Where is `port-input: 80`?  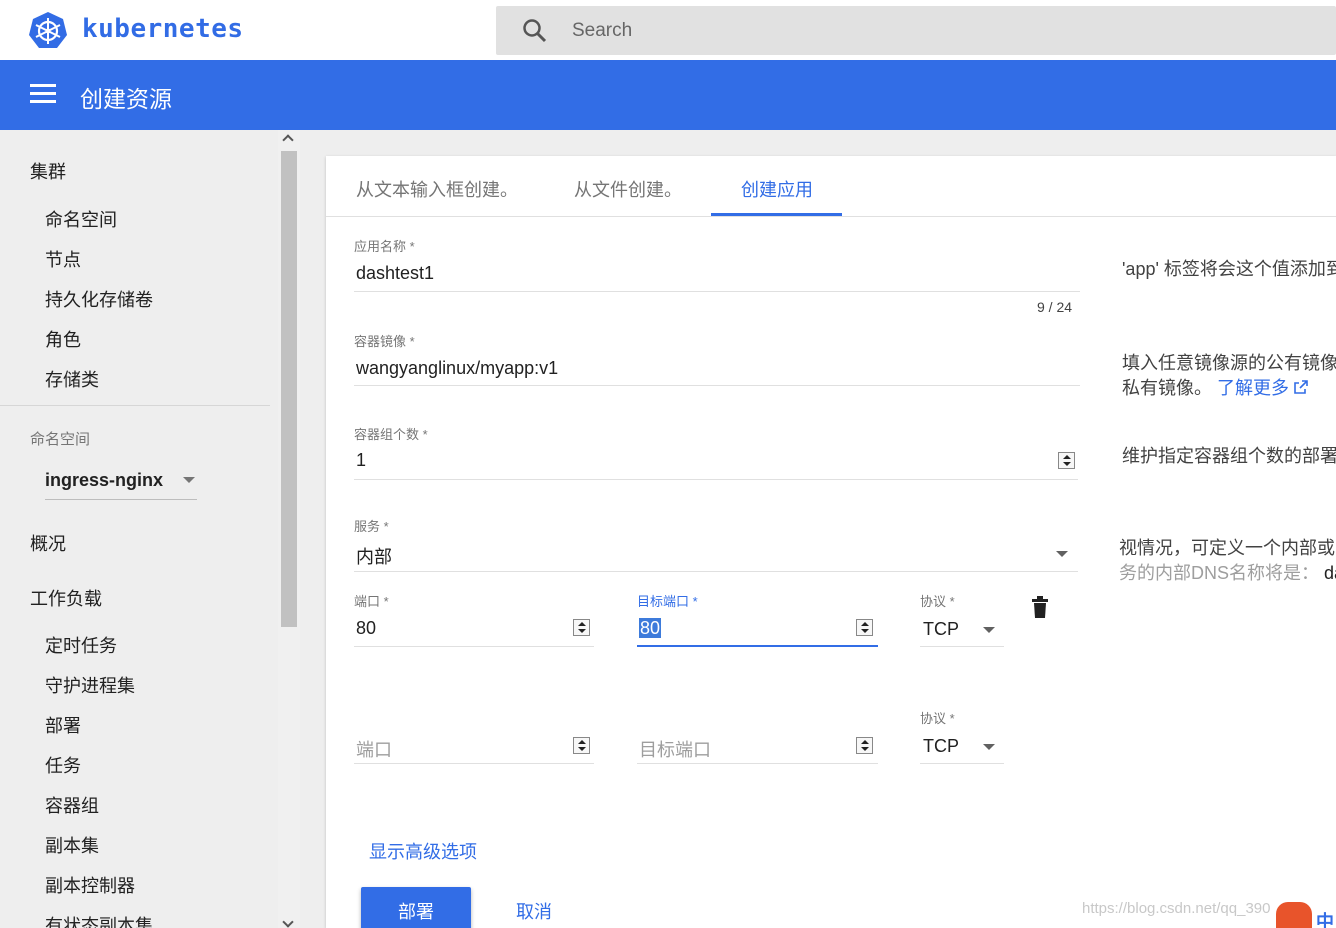
port-input: 80 is located at coordinates (366, 628).